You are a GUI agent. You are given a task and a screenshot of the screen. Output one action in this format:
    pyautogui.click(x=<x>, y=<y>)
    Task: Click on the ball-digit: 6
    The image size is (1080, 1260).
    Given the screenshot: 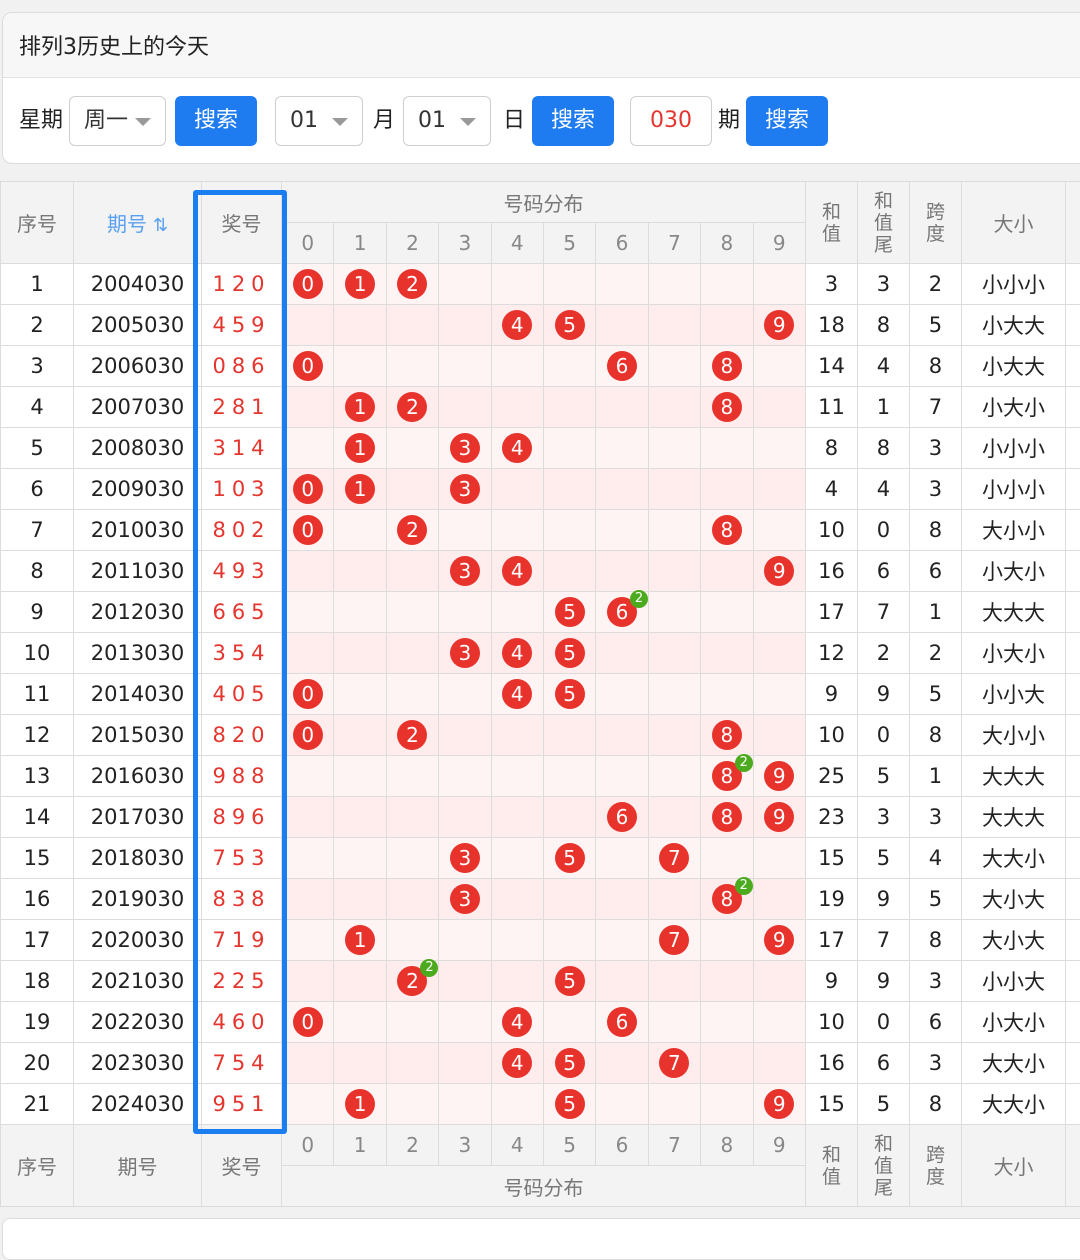 What is the action you would take?
    pyautogui.click(x=622, y=366)
    